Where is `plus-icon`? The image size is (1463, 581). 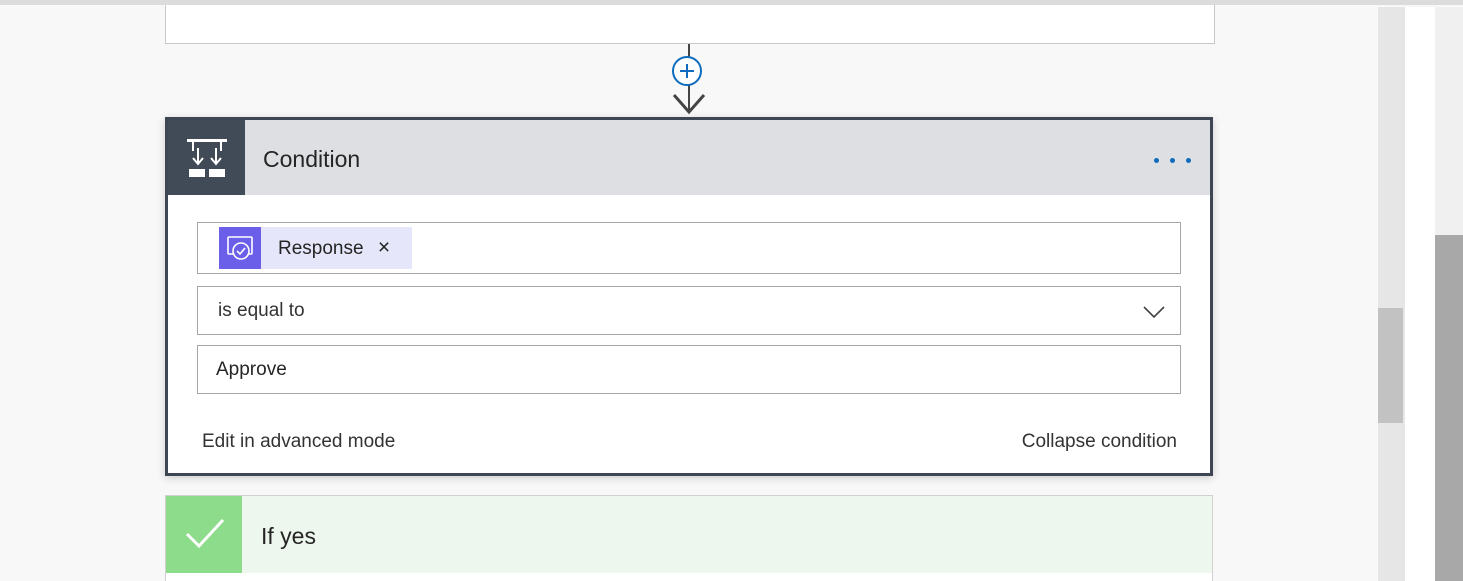
plus-icon is located at coordinates (687, 71).